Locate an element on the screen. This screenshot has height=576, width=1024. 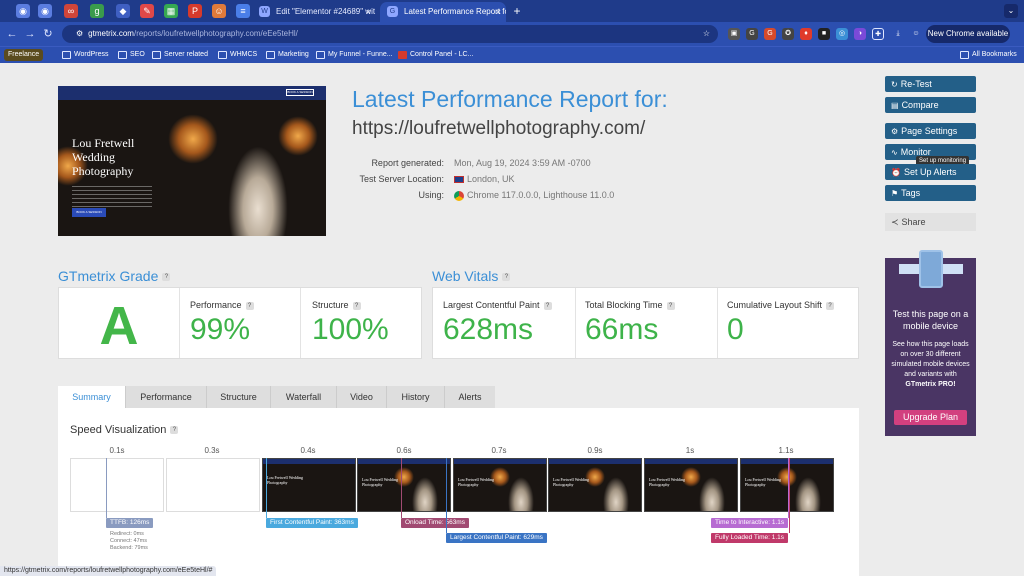
extension-icon: ■ is located at coordinates (824, 34).